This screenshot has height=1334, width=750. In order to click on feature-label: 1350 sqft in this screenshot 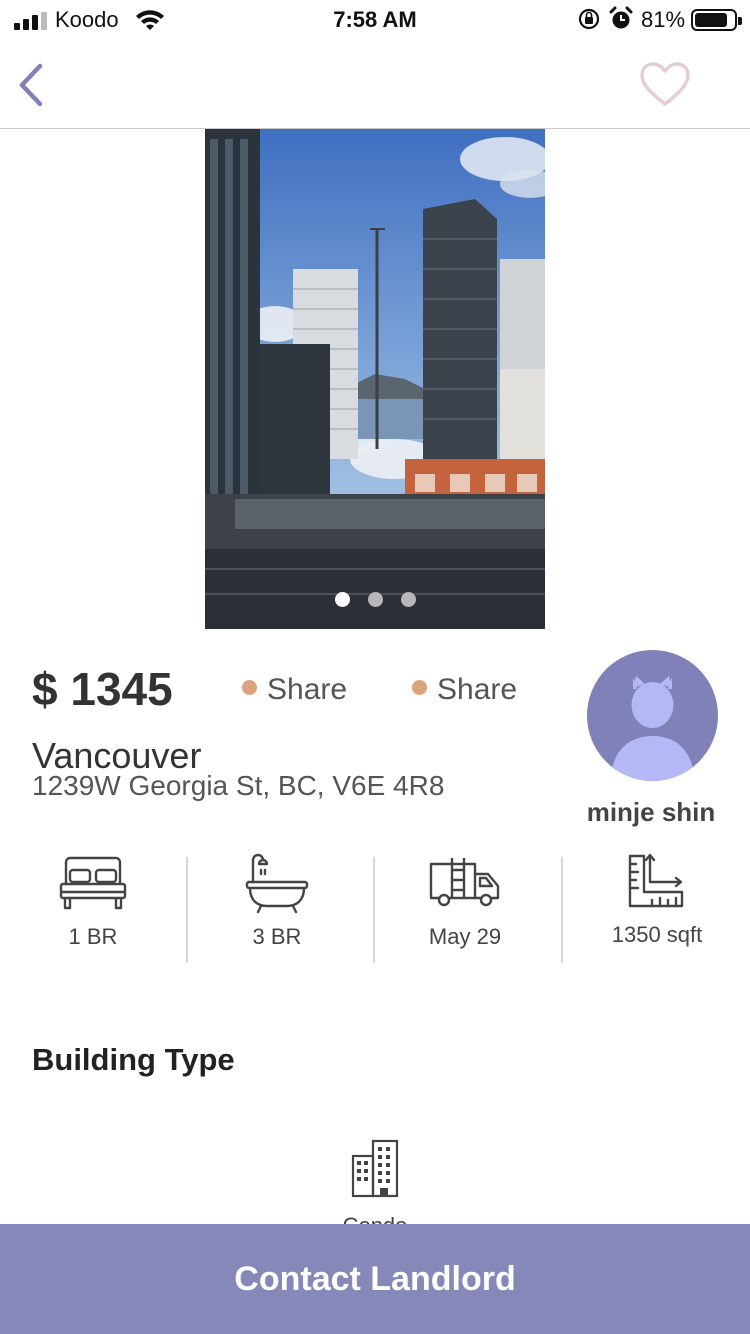, I will do `click(657, 934)`.